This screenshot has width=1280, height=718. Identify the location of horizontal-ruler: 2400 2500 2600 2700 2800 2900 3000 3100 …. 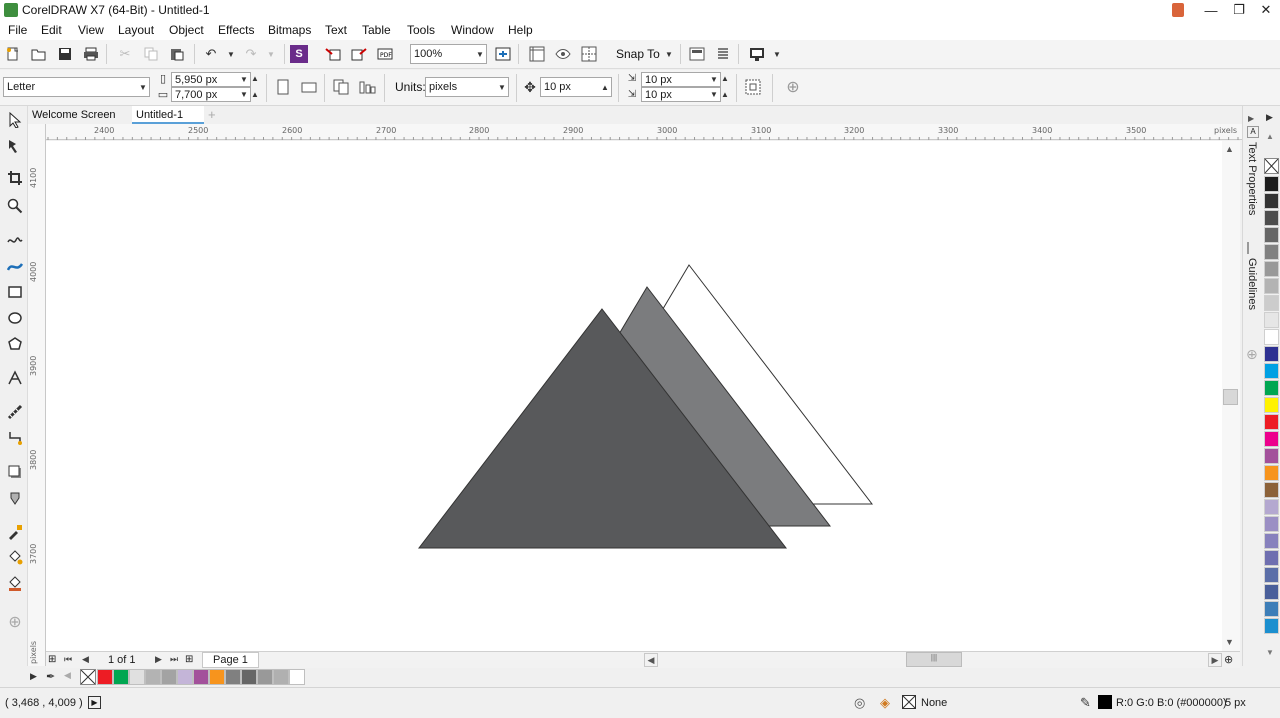
(644, 132).